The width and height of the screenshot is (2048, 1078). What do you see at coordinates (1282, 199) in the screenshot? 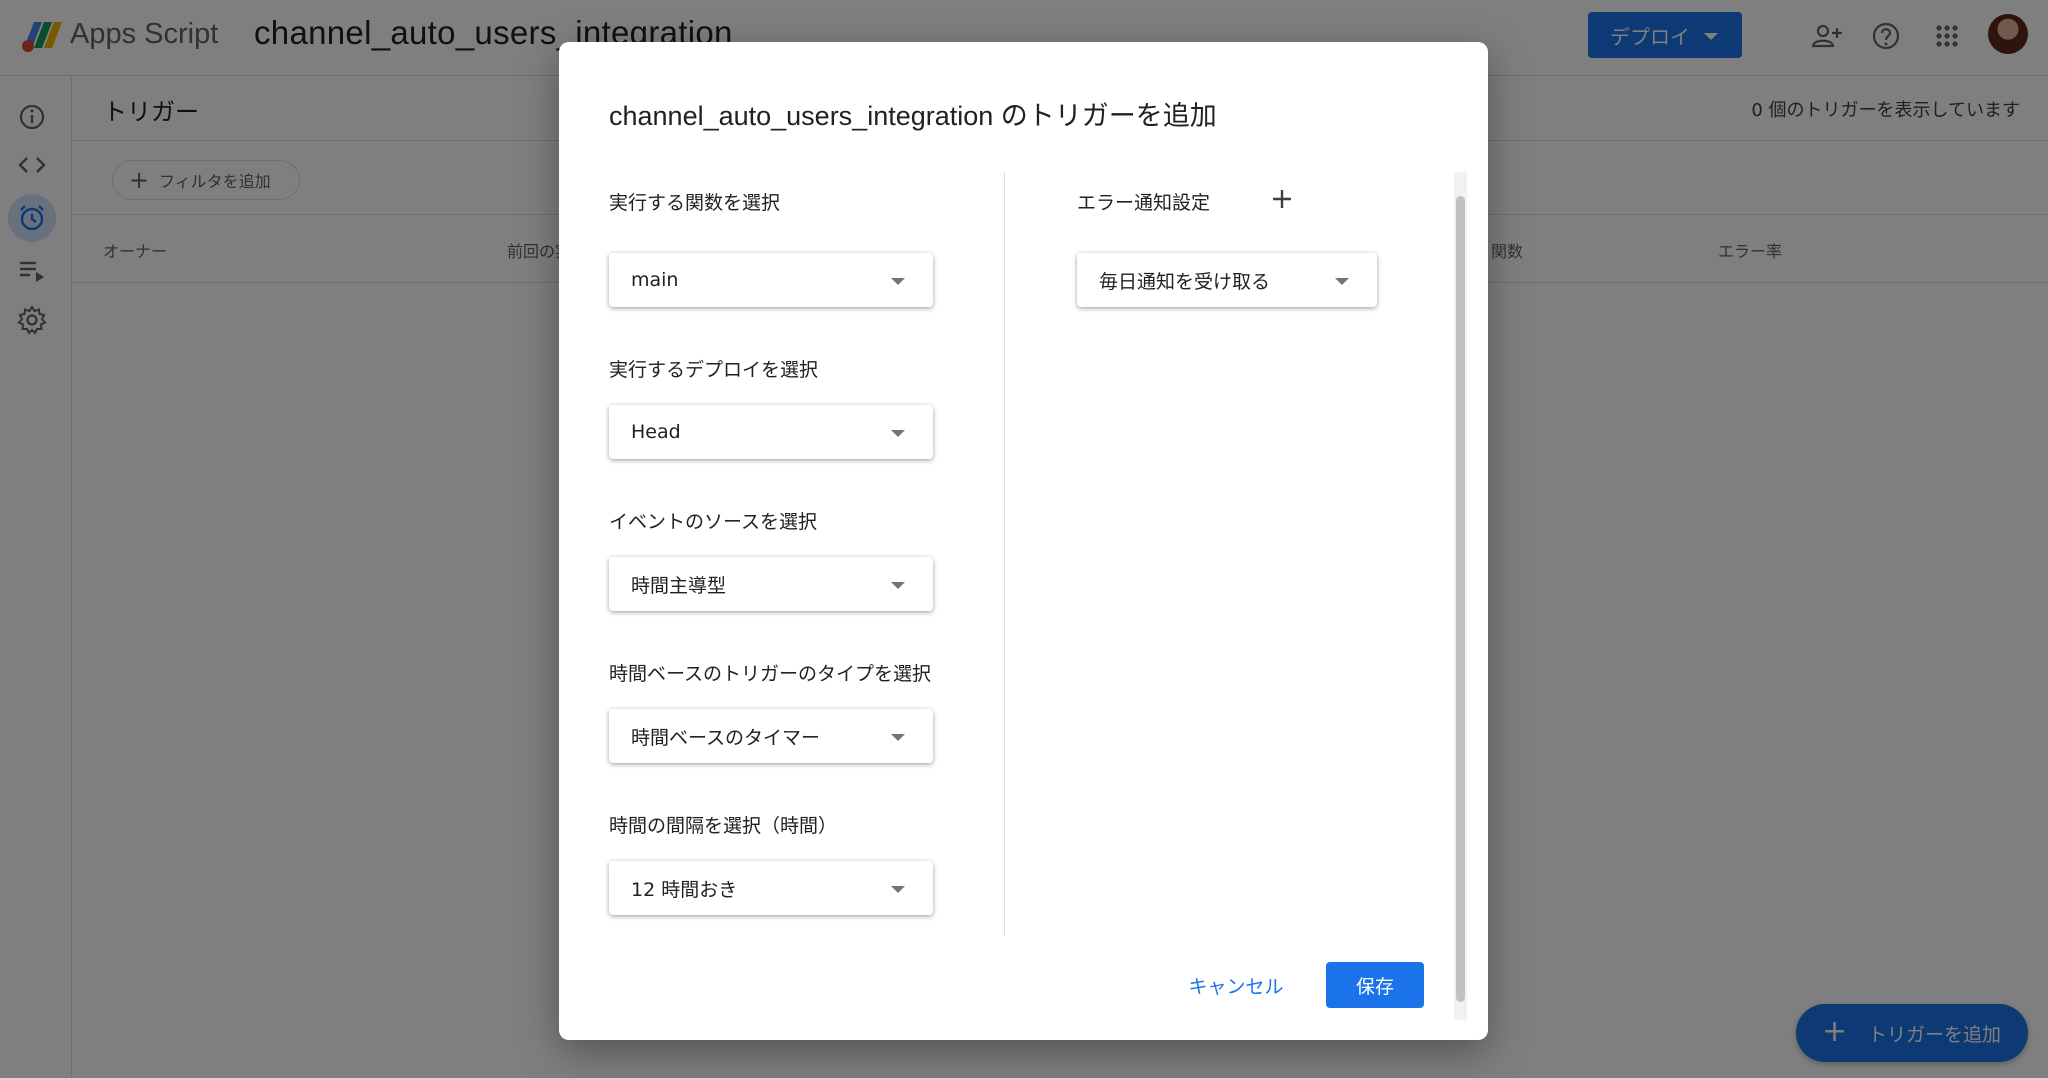
I see `add-notification-plus-icon` at bounding box center [1282, 199].